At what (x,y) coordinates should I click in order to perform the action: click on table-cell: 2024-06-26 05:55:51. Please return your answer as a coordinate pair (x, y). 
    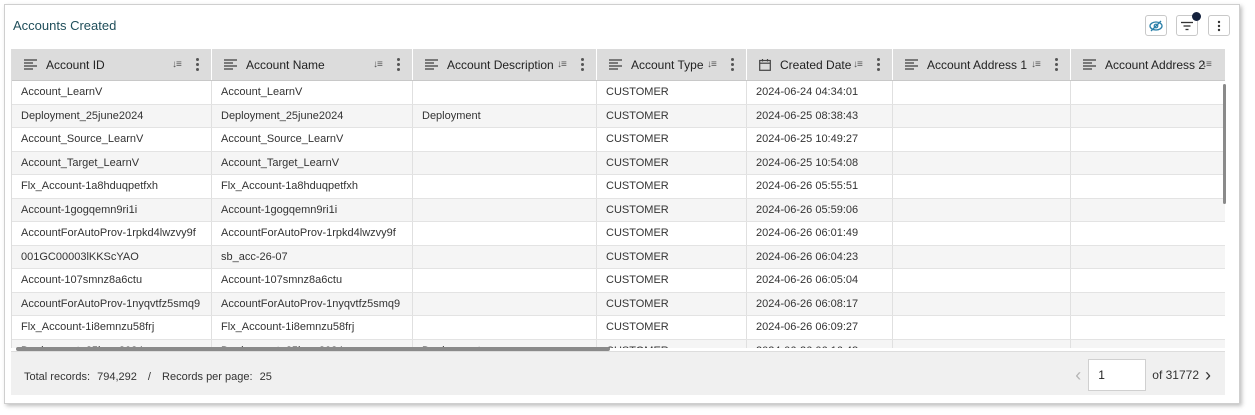
    Looking at the image, I should click on (820, 186).